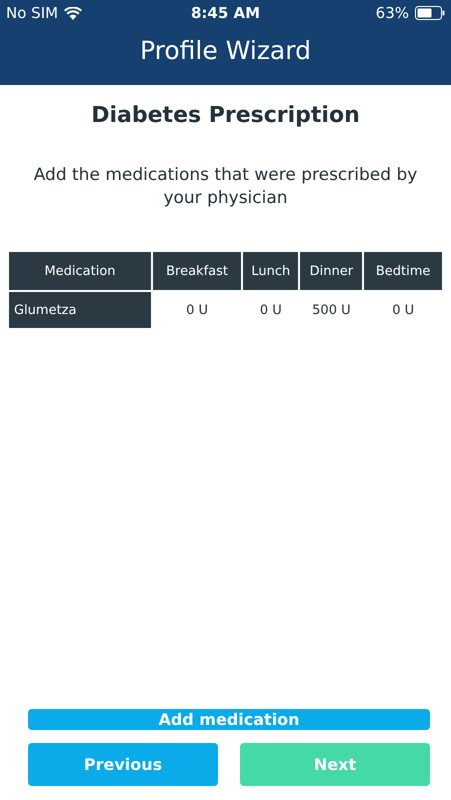 The image size is (451, 800). Describe the element at coordinates (225, 50) in the screenshot. I see `page-title: Profile Wizard` at that location.